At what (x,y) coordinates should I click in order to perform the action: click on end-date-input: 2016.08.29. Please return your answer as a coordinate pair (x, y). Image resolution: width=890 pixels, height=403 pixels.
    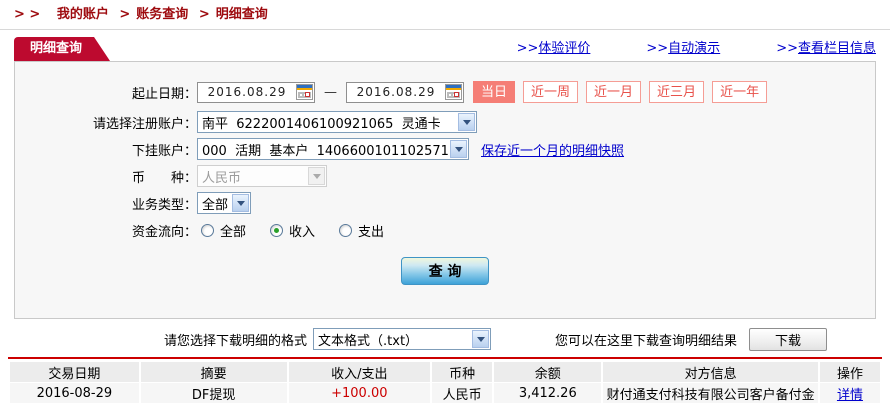
    Looking at the image, I should click on (405, 92).